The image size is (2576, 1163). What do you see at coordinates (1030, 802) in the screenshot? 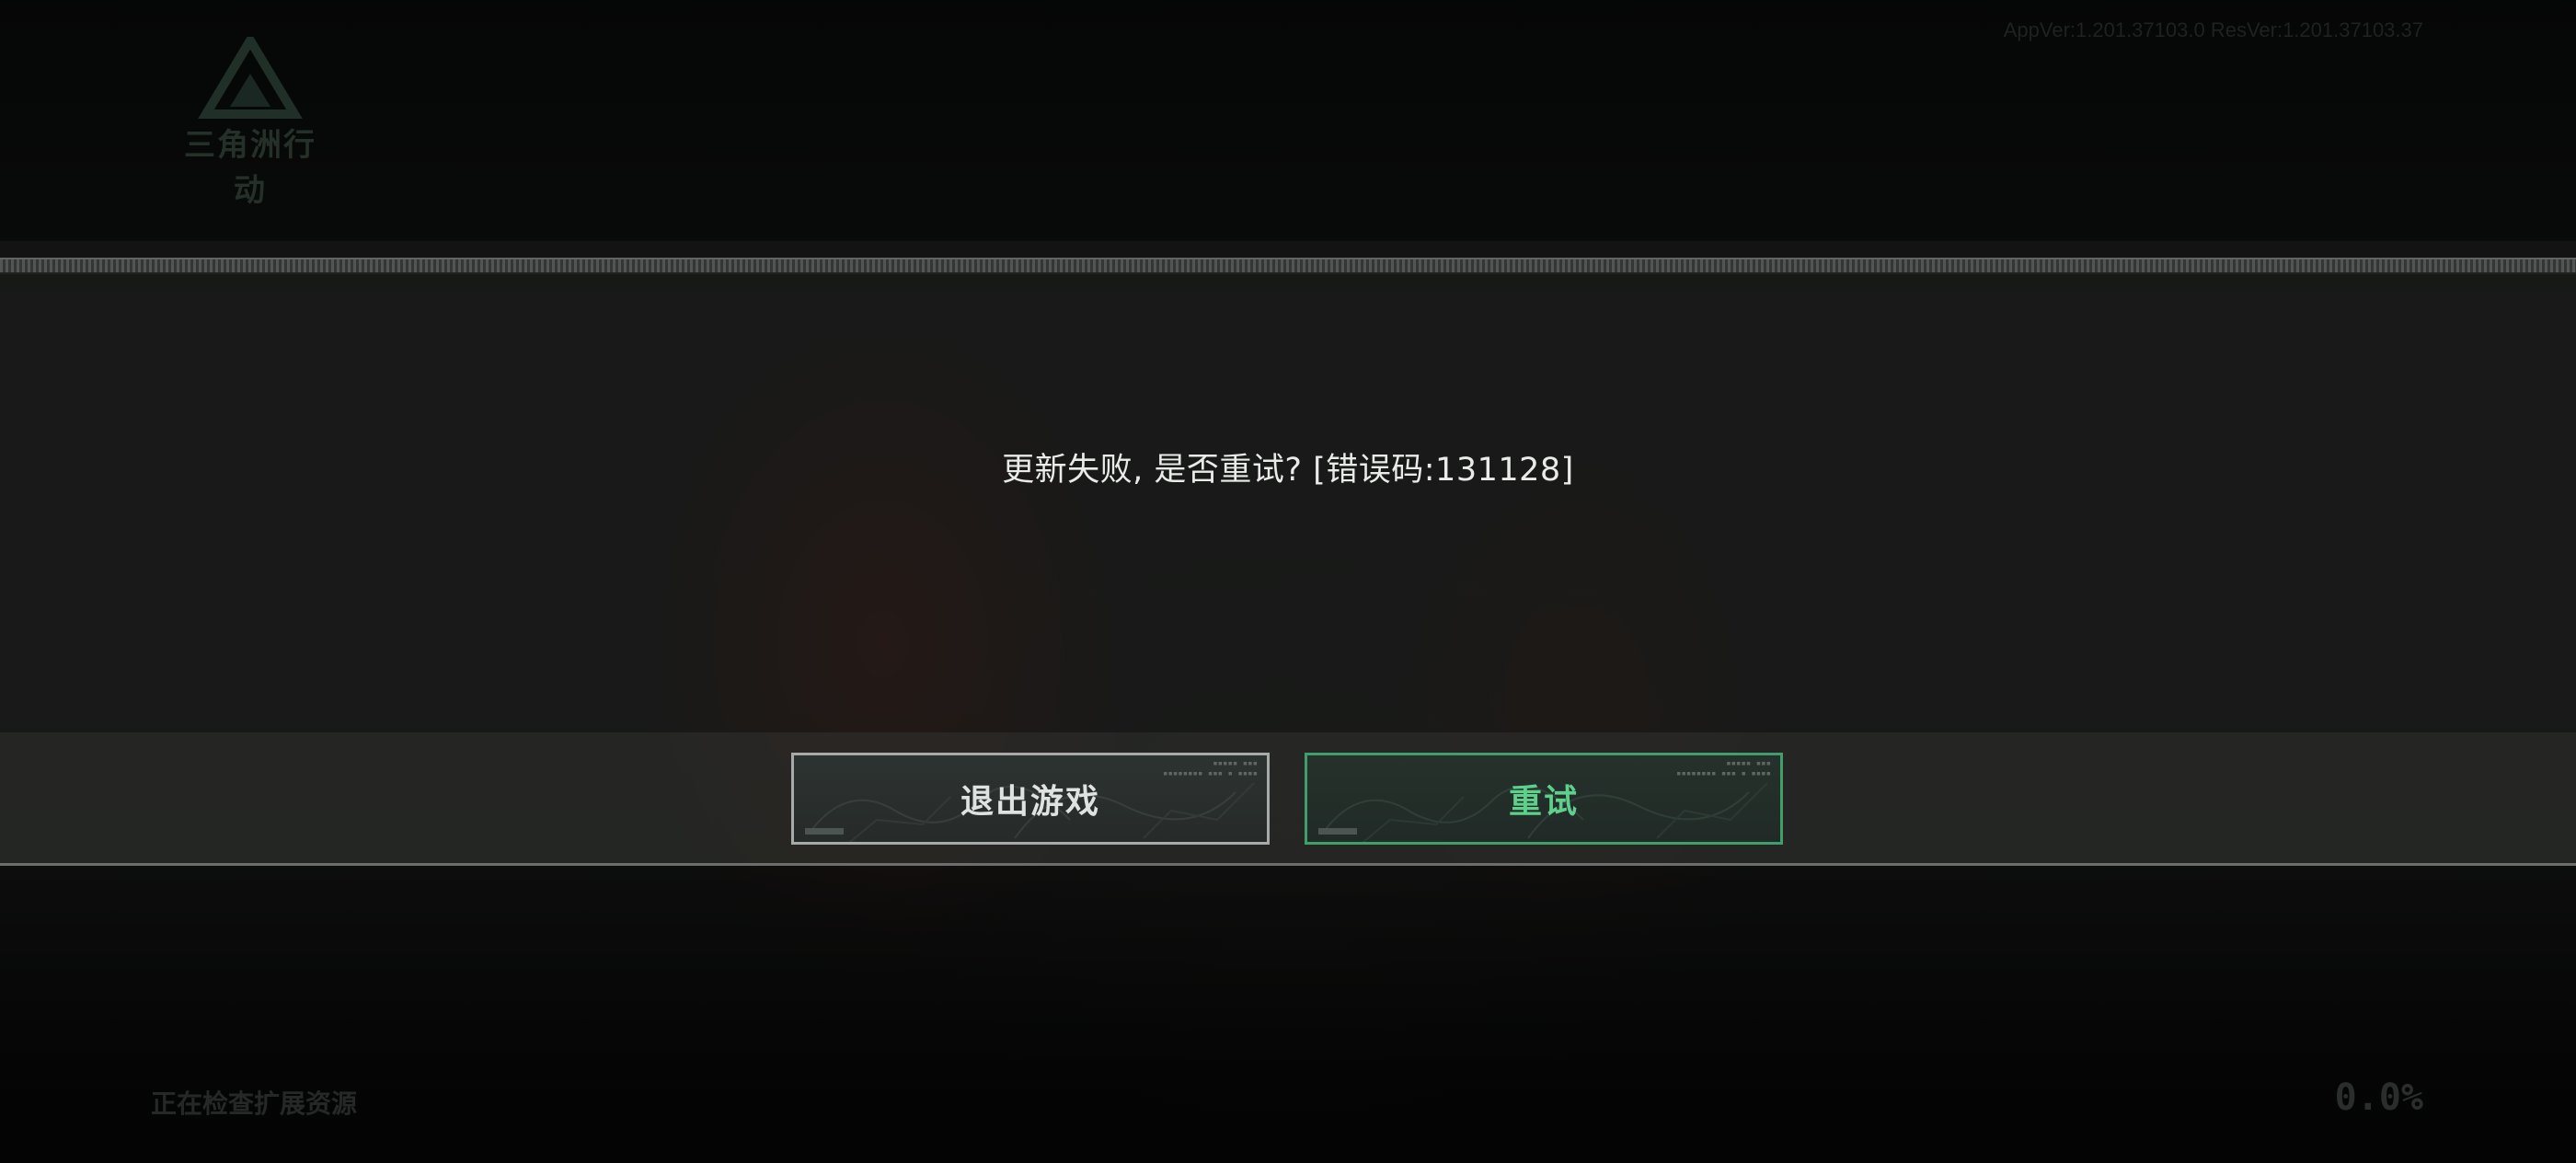
I see `exit-game-label: 退出游戏` at bounding box center [1030, 802].